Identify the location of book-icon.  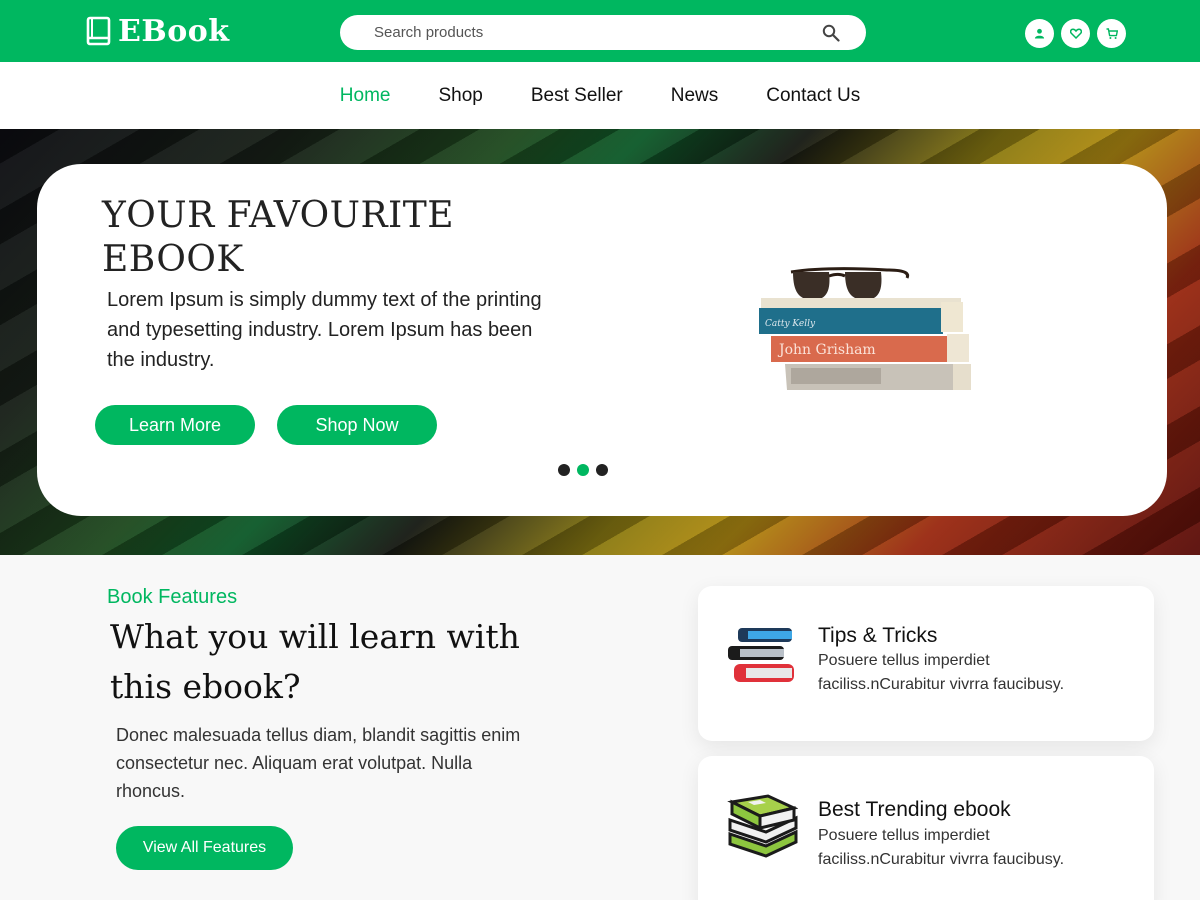
(98, 31).